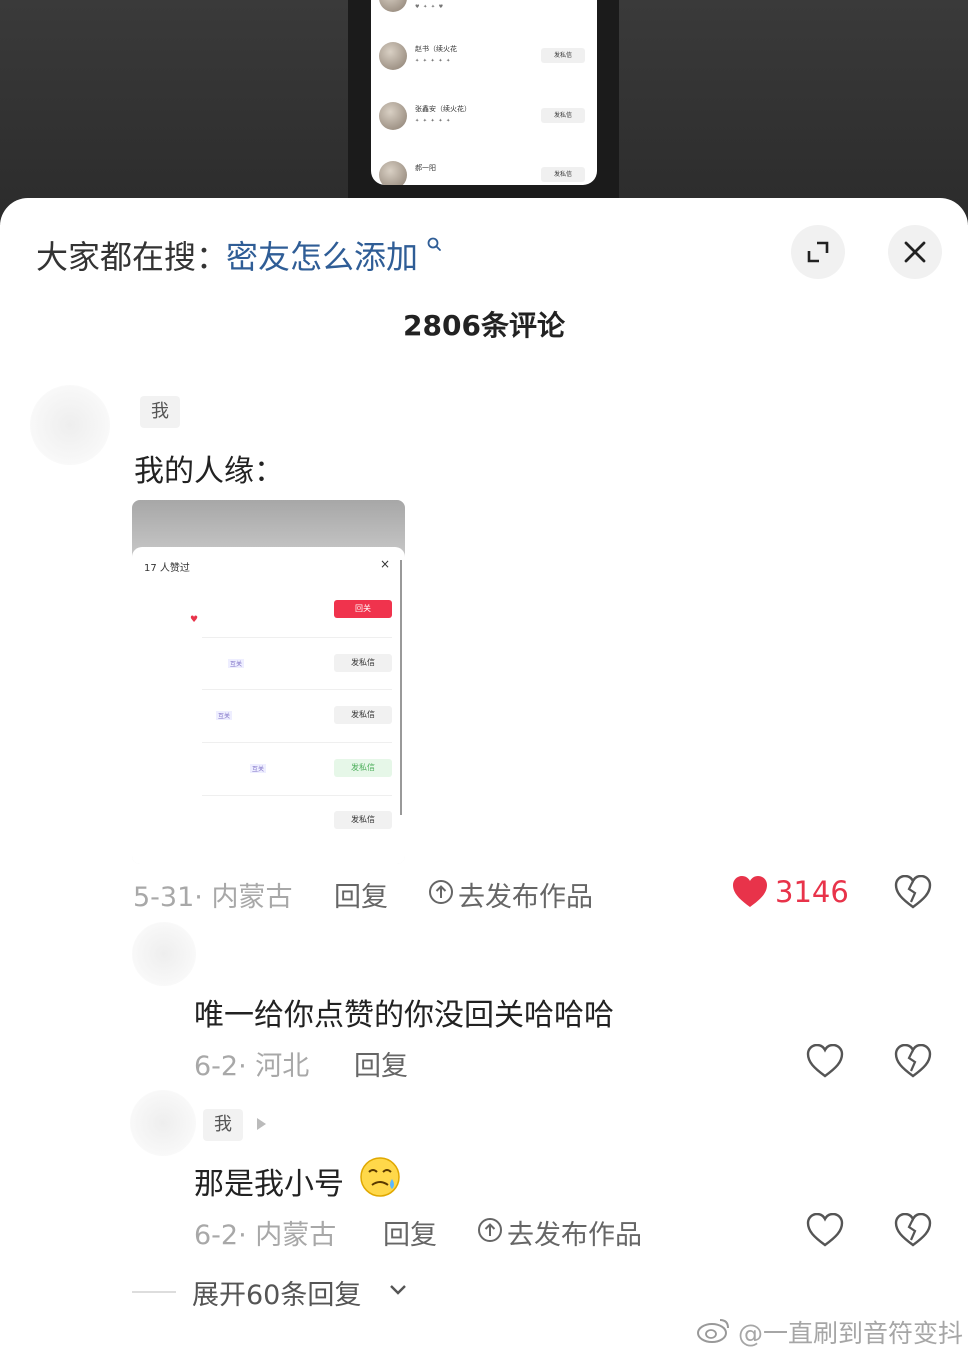 This screenshot has height=1355, width=968. Describe the element at coordinates (434, 244) in the screenshot. I see `search-icon` at that location.